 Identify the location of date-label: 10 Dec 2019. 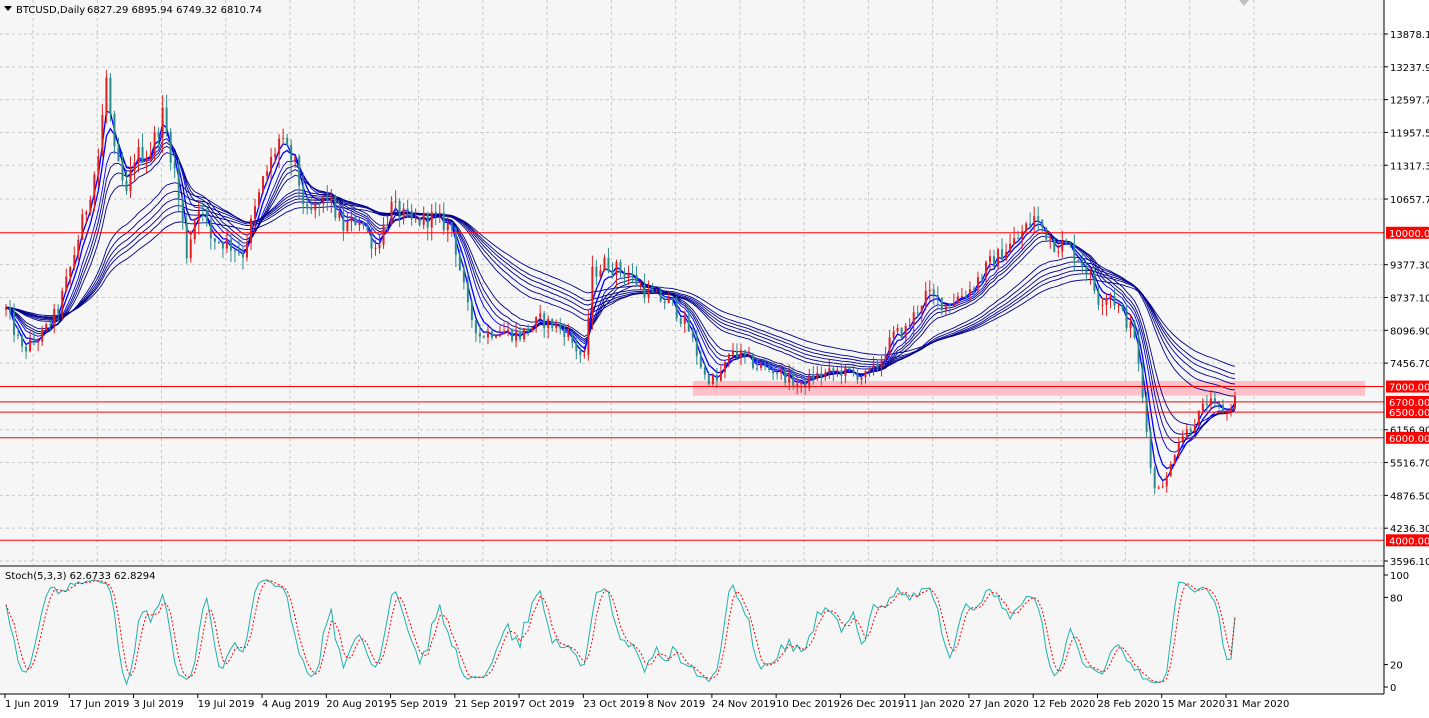
(808, 704).